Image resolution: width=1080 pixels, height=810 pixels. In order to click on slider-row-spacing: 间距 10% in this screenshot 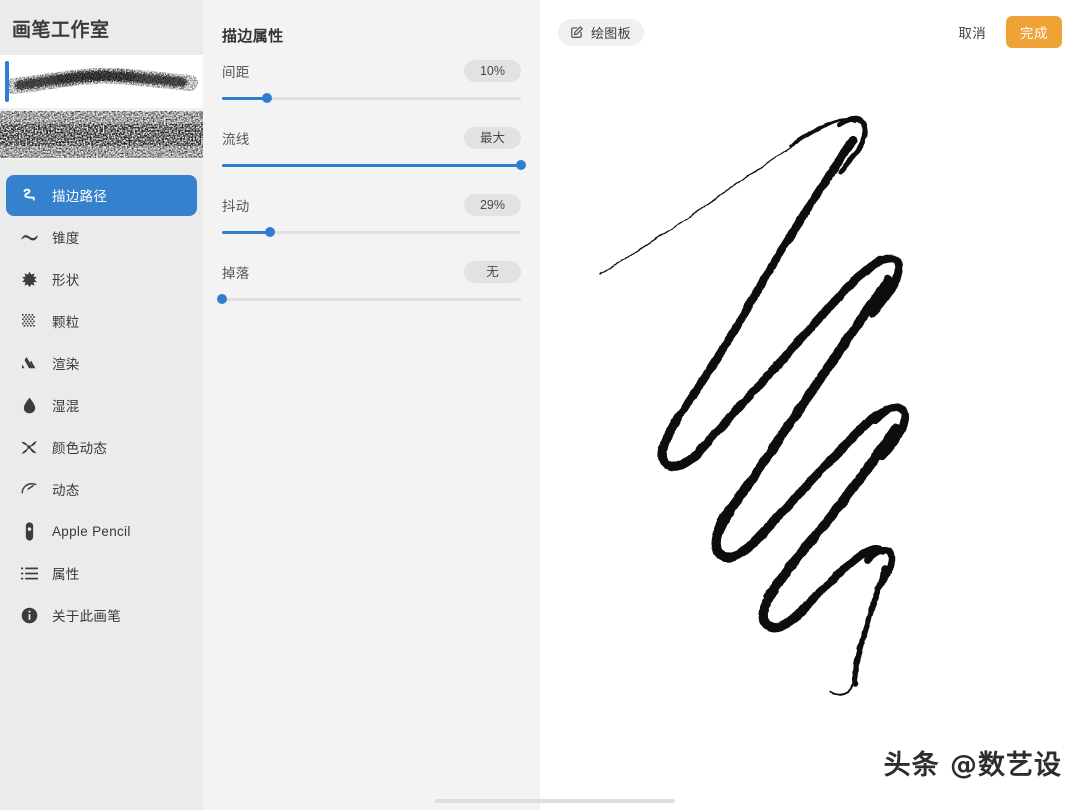, I will do `click(371, 81)`.